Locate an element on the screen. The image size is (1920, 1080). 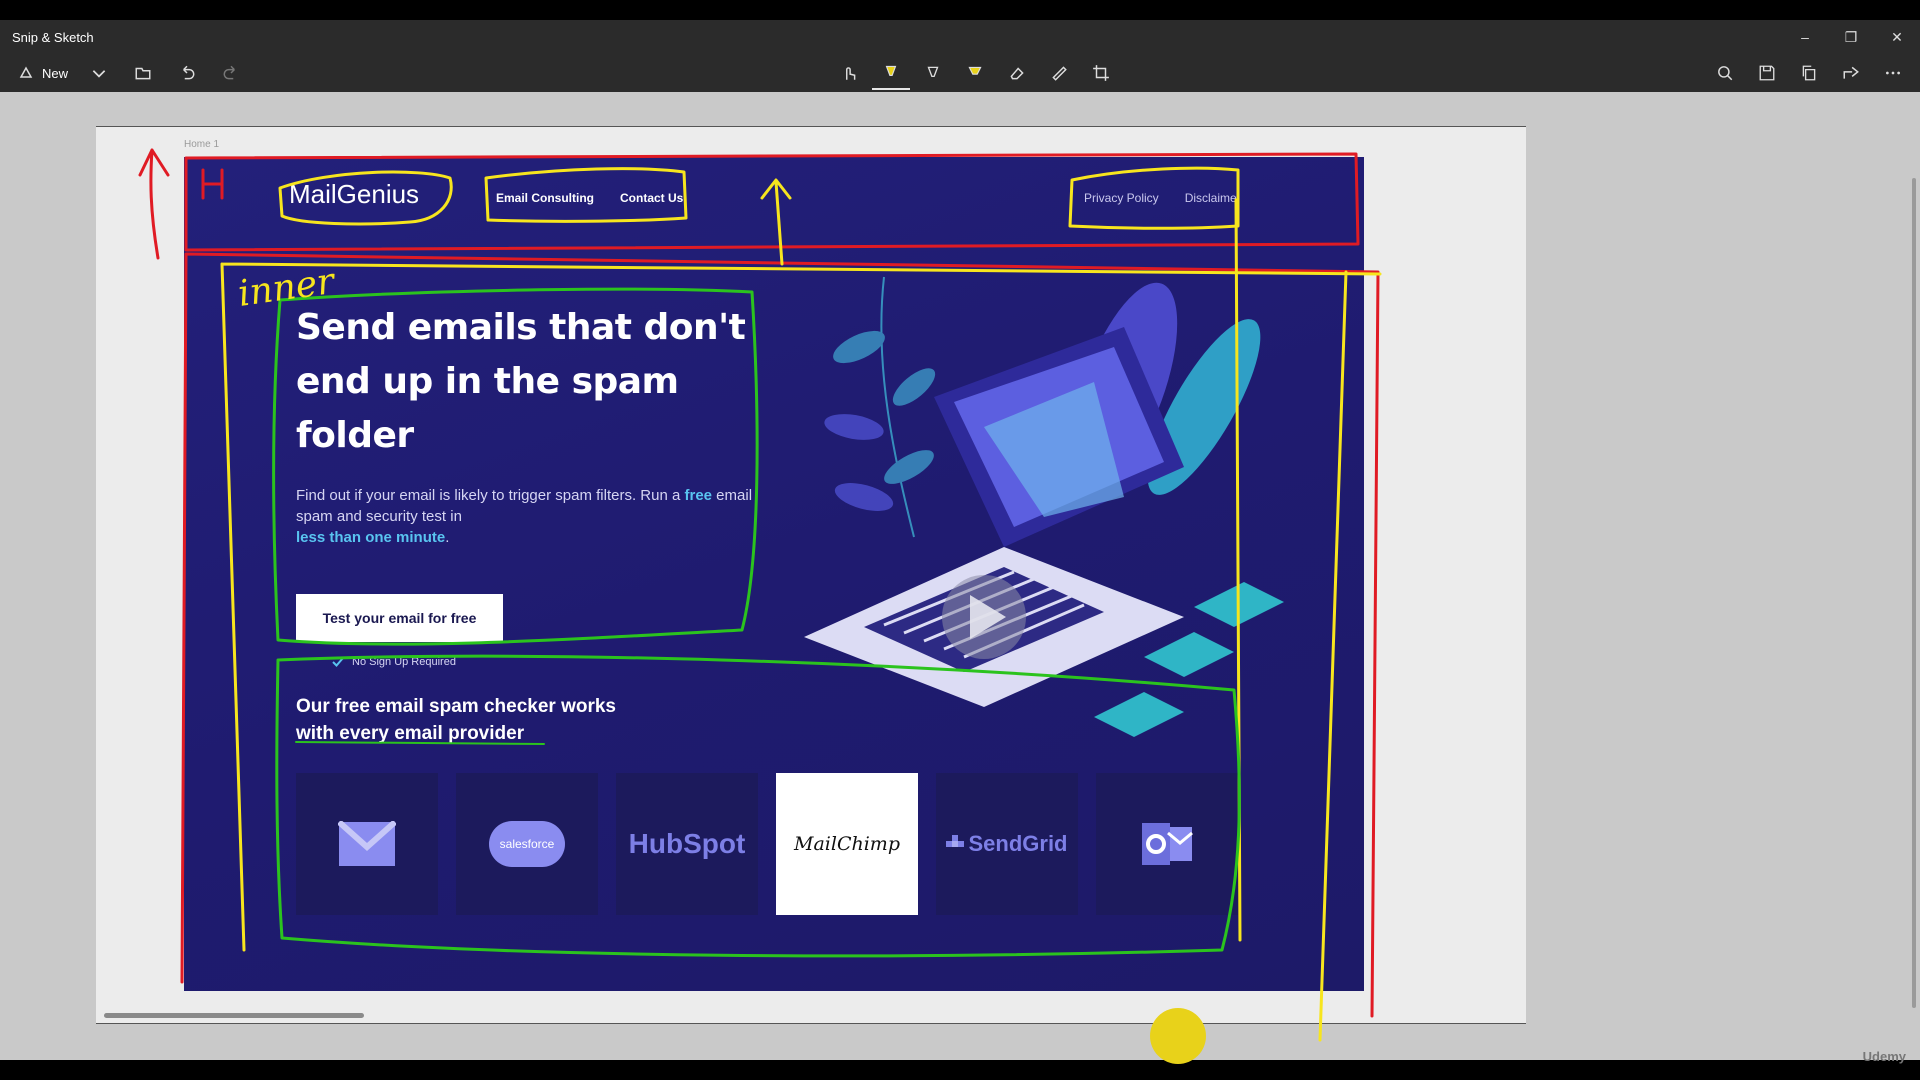
nav-right: Privacy Policy Disclaime is located at coordinates (1160, 198).